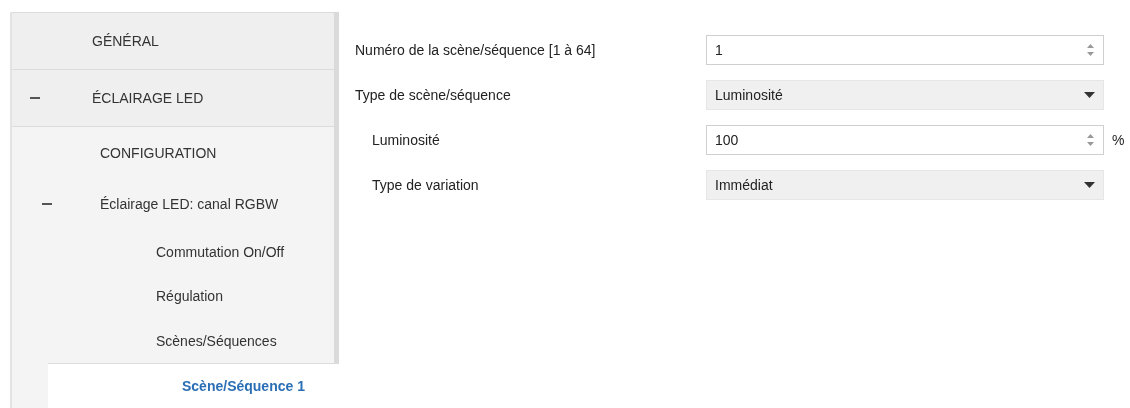 This screenshot has height=408, width=1130. Describe the element at coordinates (216, 340) in the screenshot. I see `tree-item: Scènes/Séquences` at that location.